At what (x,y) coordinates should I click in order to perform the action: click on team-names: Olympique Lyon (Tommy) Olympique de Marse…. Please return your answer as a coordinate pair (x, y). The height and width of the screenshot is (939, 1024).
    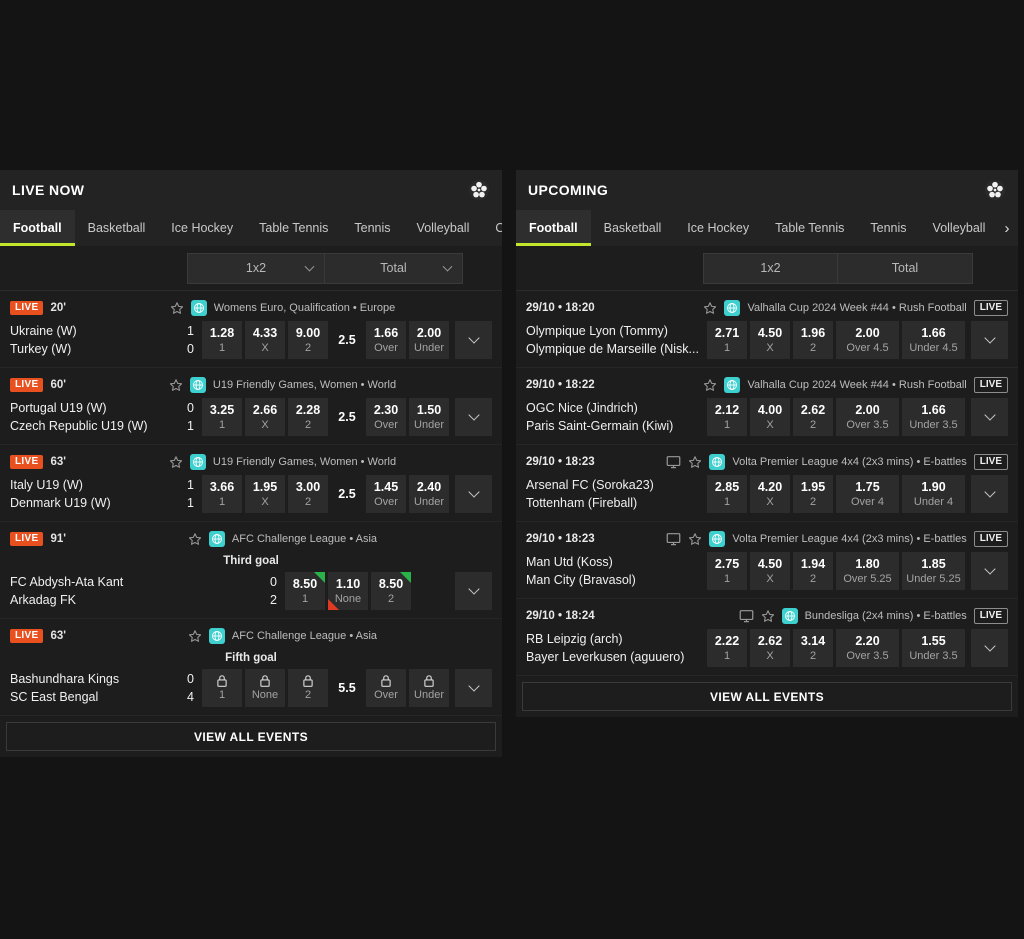
    Looking at the image, I should click on (616, 340).